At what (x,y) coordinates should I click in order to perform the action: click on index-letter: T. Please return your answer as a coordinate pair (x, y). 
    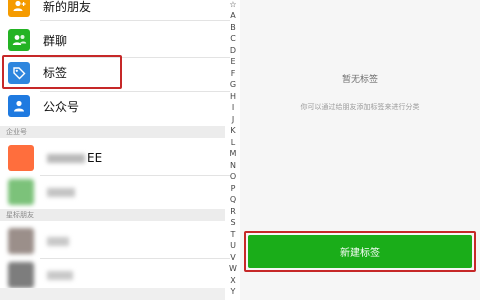
    Looking at the image, I should click on (233, 235).